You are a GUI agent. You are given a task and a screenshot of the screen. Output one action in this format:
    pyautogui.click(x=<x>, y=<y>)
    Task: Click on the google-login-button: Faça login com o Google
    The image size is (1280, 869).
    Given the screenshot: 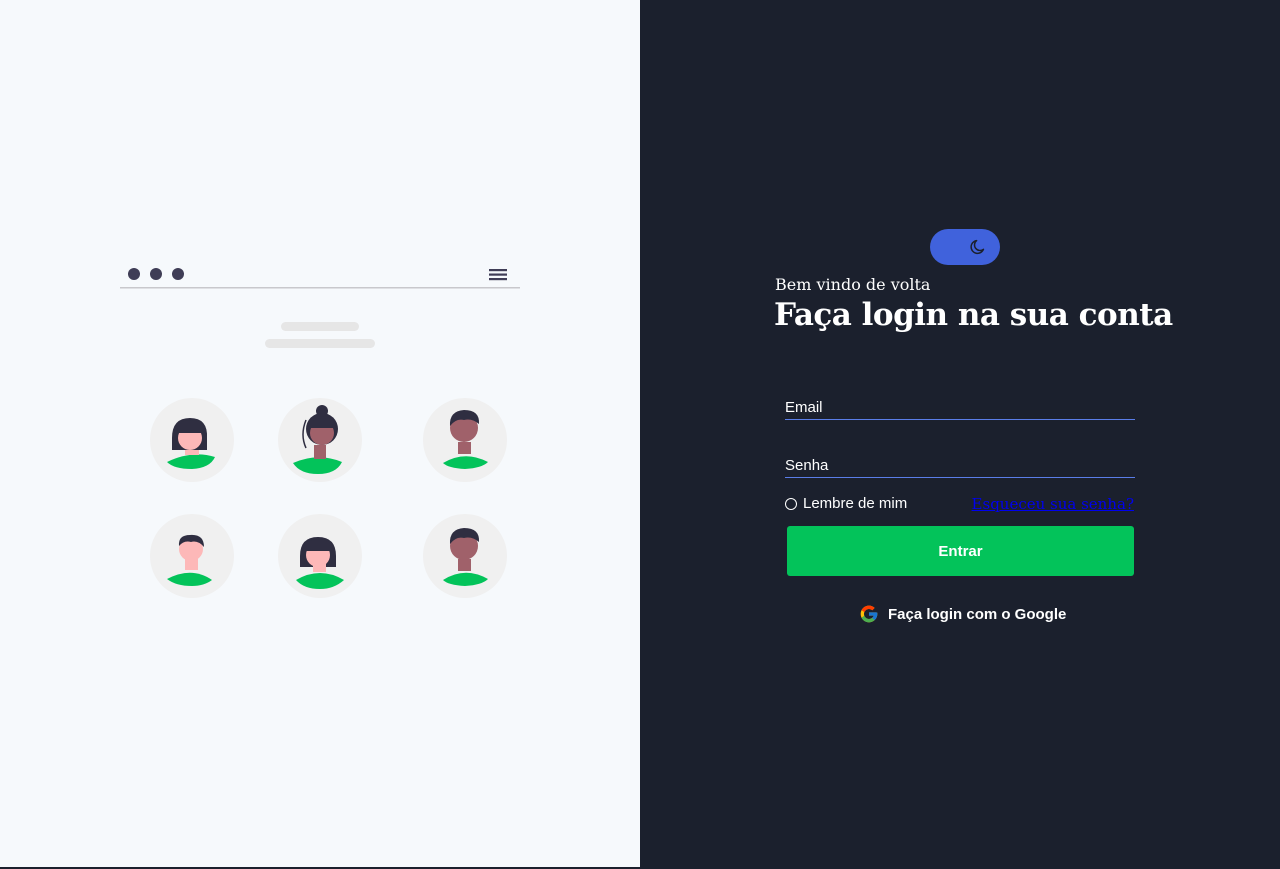 What is the action you would take?
    pyautogui.click(x=962, y=614)
    